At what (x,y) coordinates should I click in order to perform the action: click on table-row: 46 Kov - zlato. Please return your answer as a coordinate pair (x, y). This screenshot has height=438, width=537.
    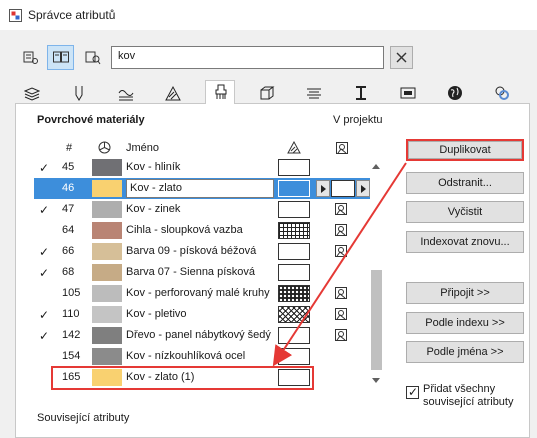
    Looking at the image, I should click on (202, 188).